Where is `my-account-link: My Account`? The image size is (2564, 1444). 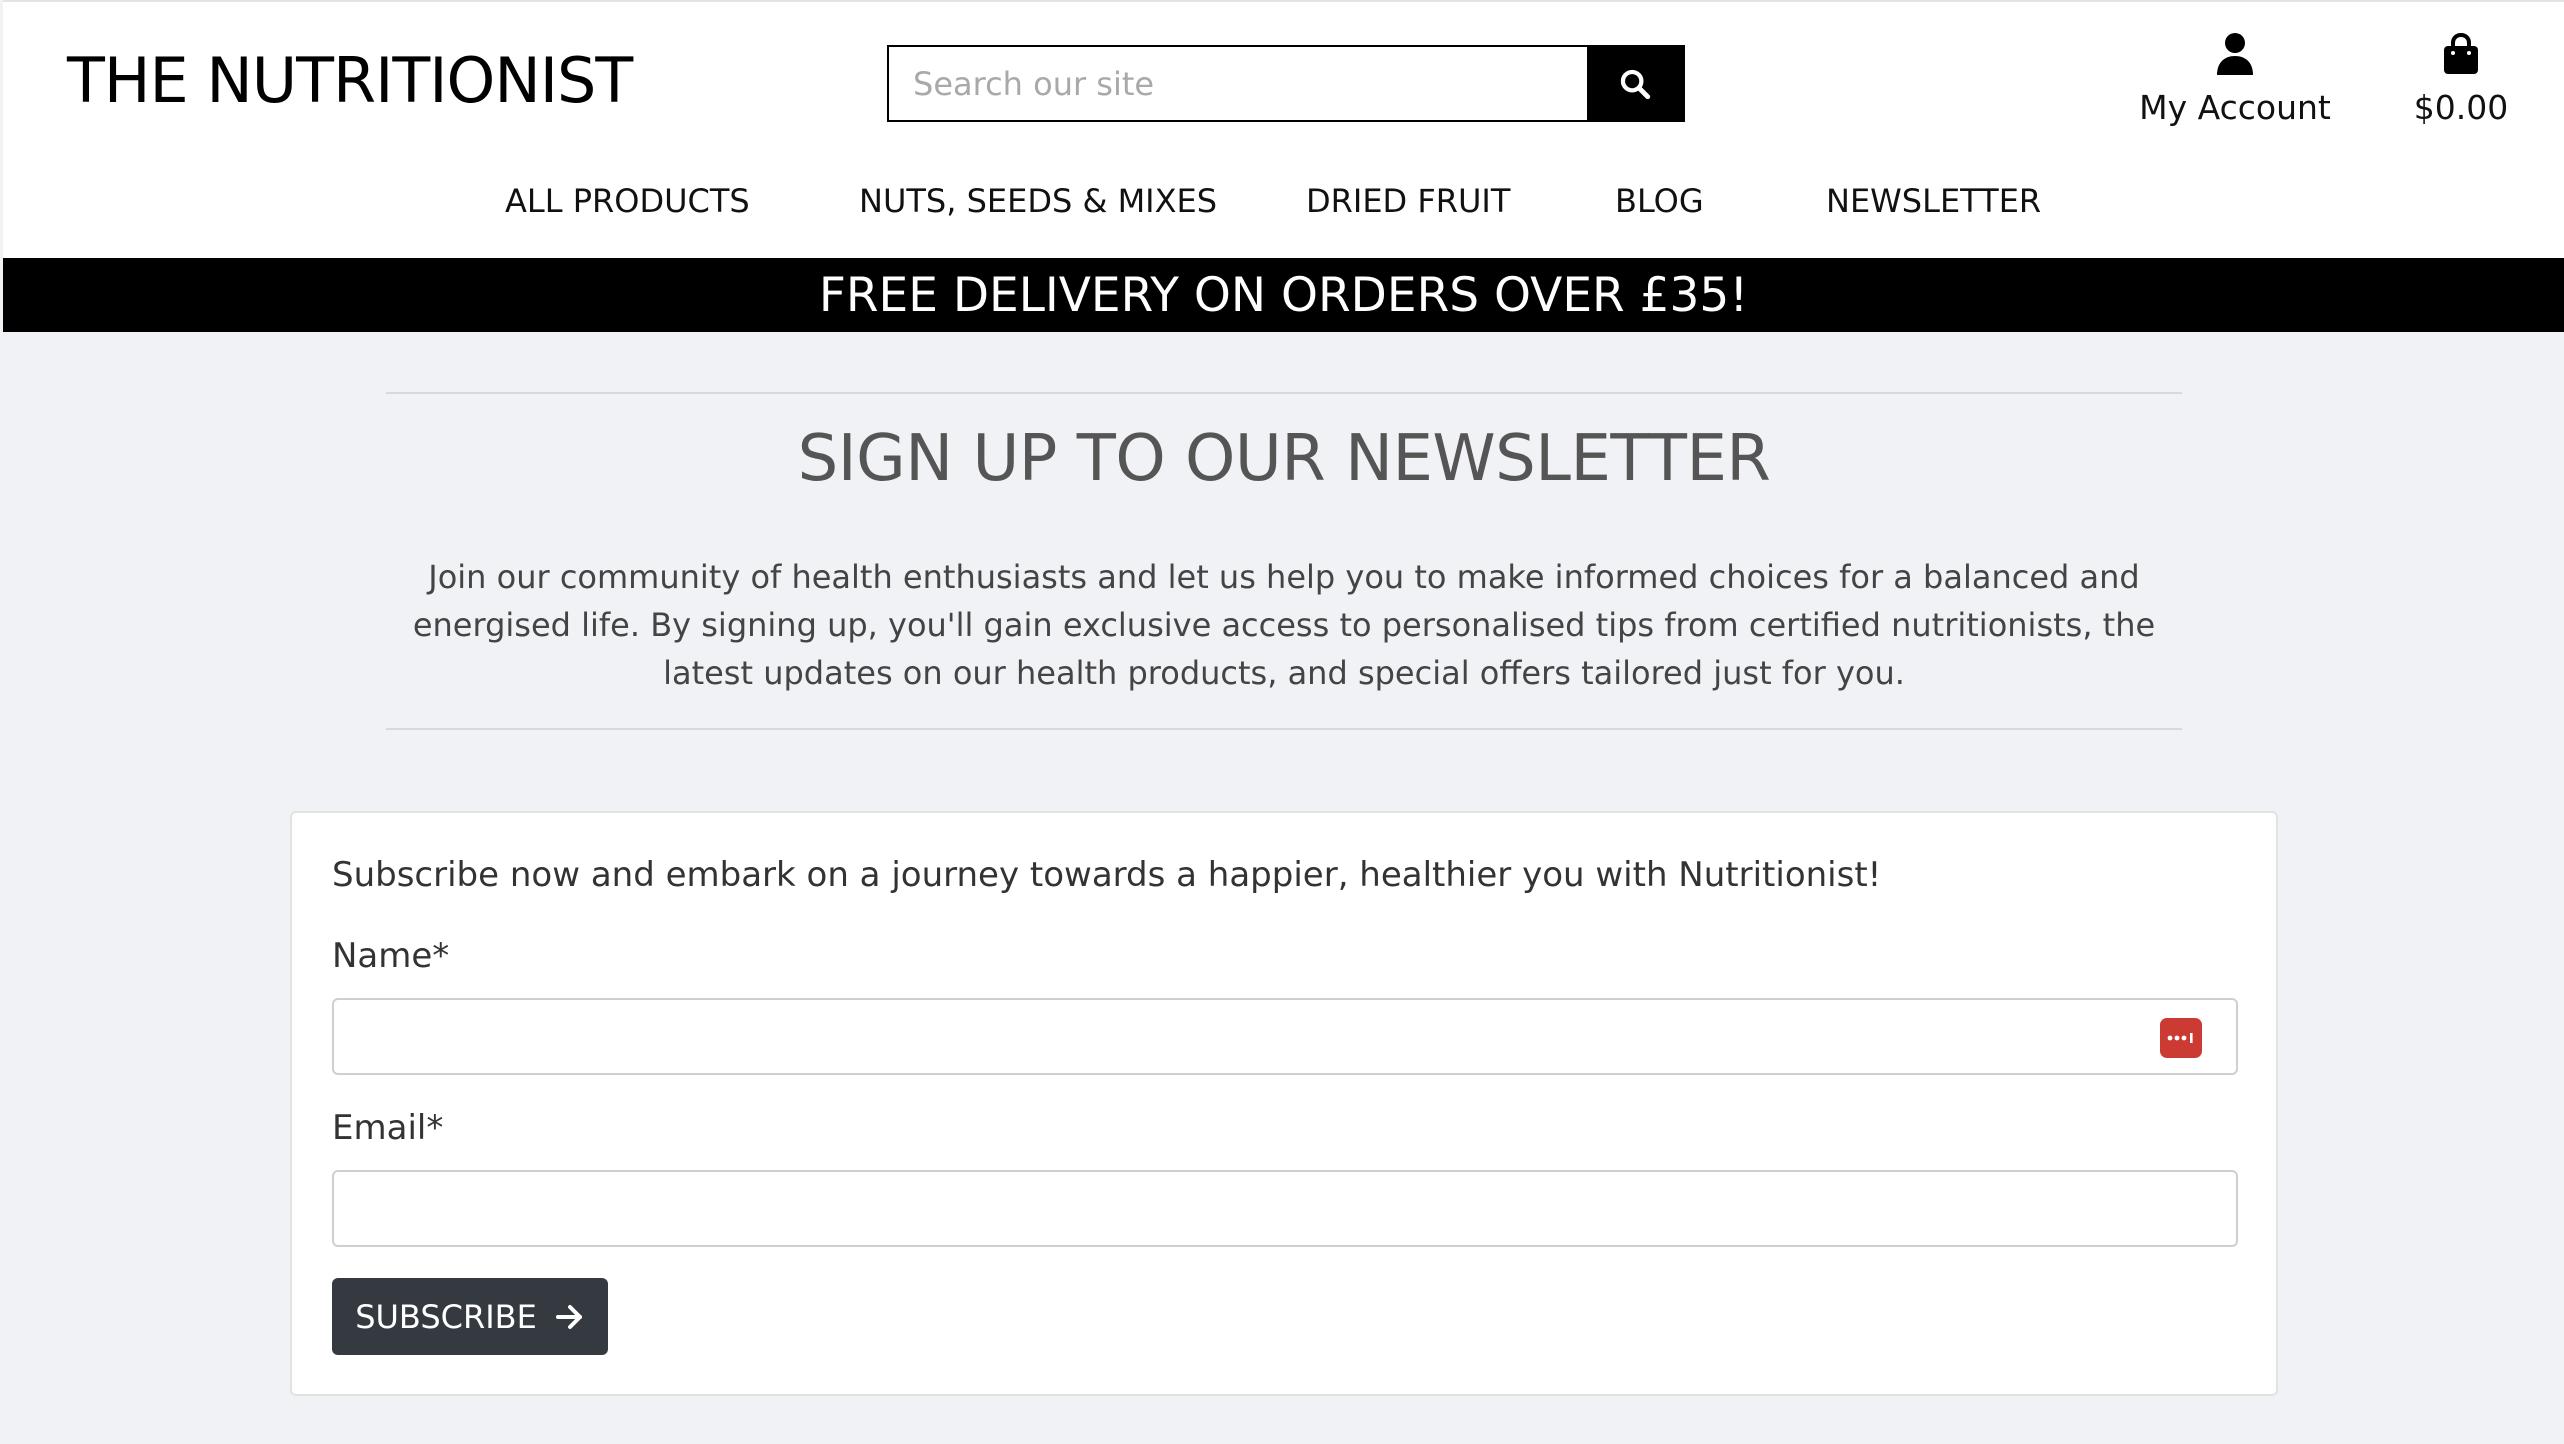 my-account-link: My Account is located at coordinates (2235, 79).